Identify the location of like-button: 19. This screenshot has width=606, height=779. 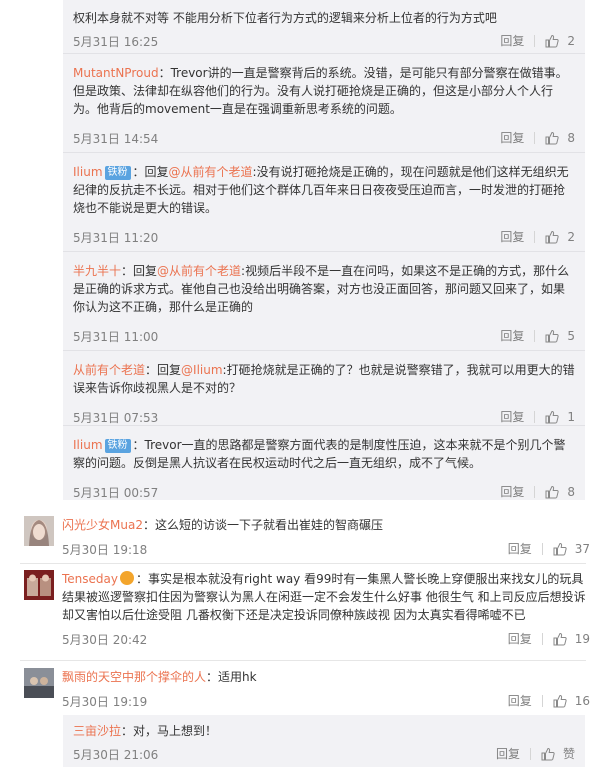
(571, 639).